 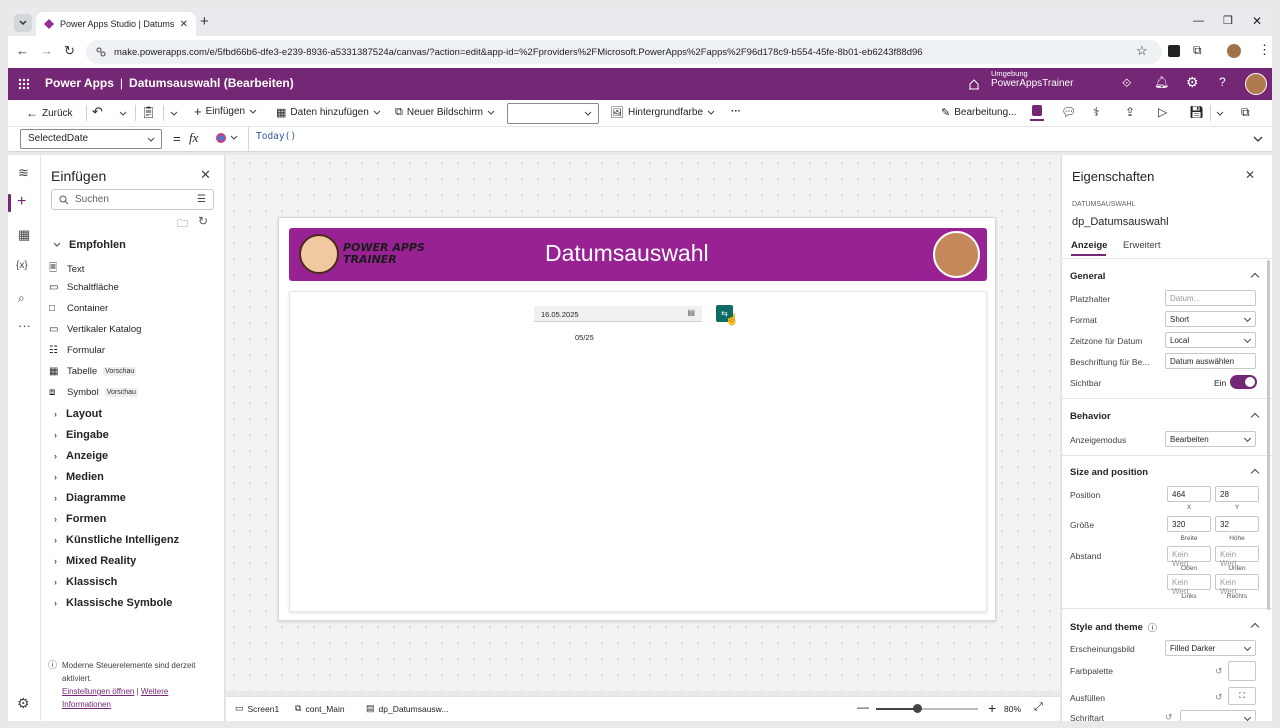 I want to click on category-classic: › Klassisch, so click(x=85, y=582).